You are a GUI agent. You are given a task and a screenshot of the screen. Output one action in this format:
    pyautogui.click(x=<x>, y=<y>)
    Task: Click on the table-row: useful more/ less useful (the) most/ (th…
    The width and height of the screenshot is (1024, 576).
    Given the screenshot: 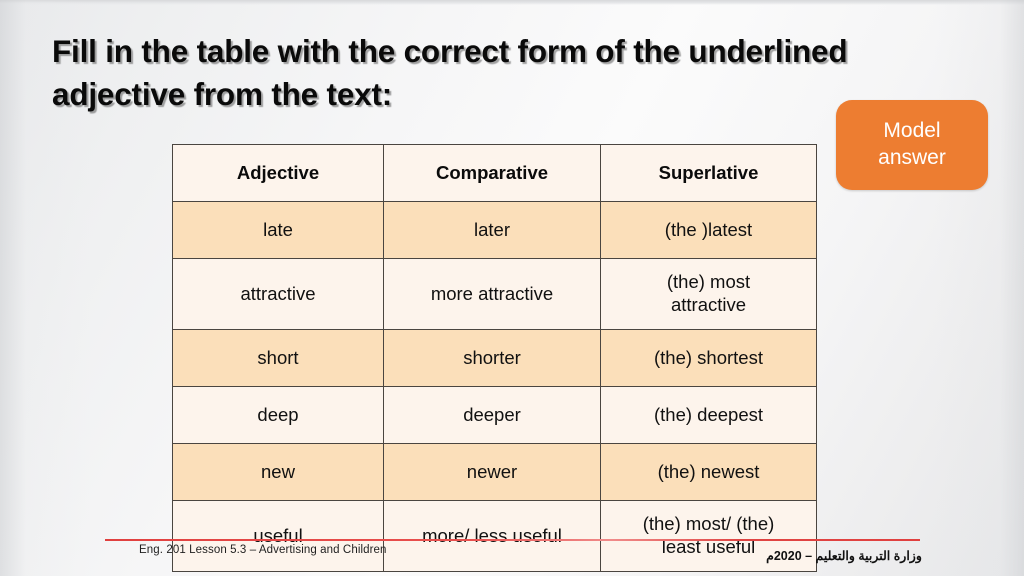 What is the action you would take?
    pyautogui.click(x=494, y=536)
    